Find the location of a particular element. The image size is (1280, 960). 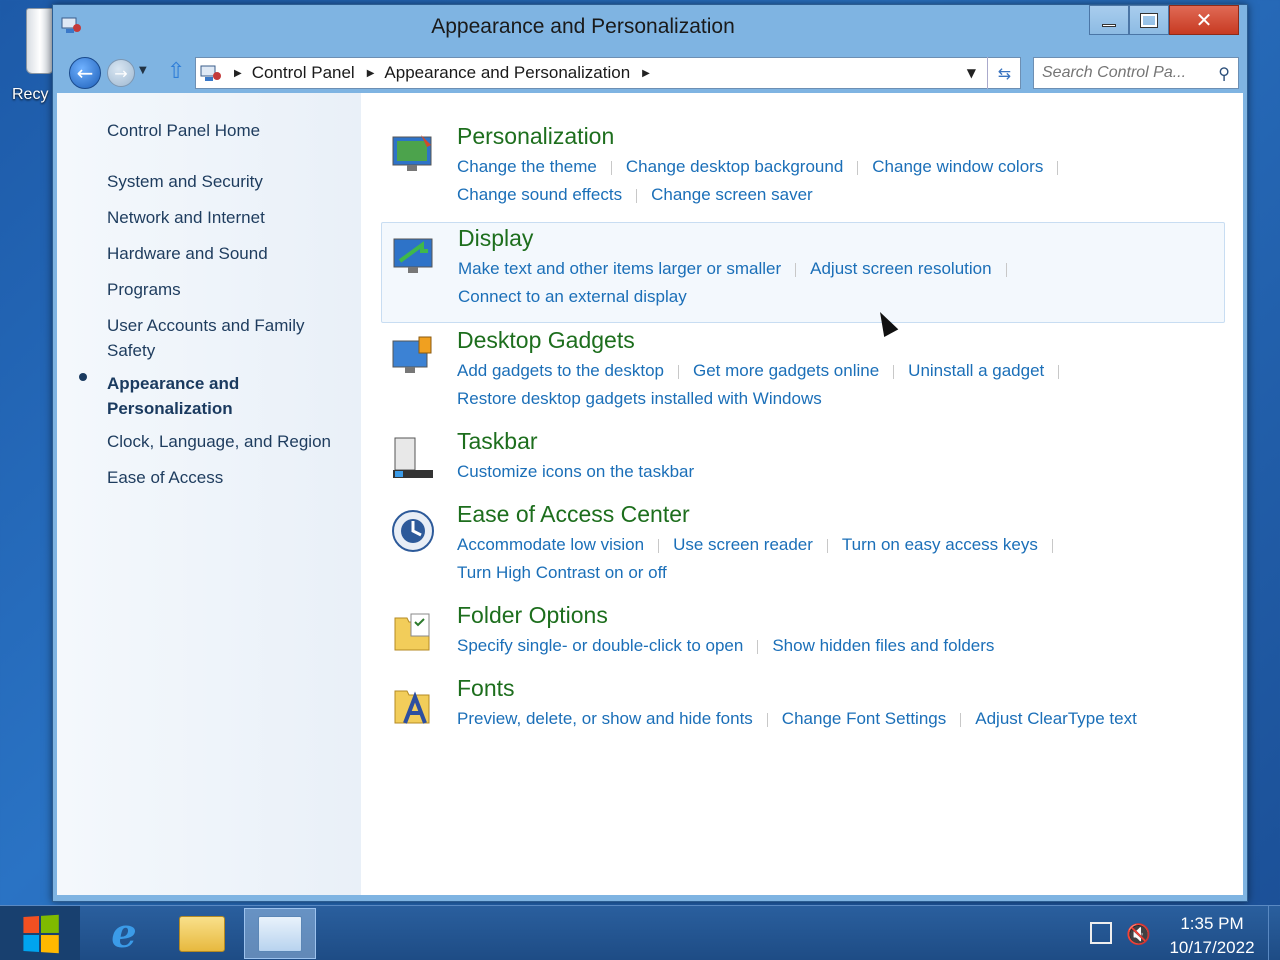

recycle-bin-label: Recy is located at coordinates (30, 94).